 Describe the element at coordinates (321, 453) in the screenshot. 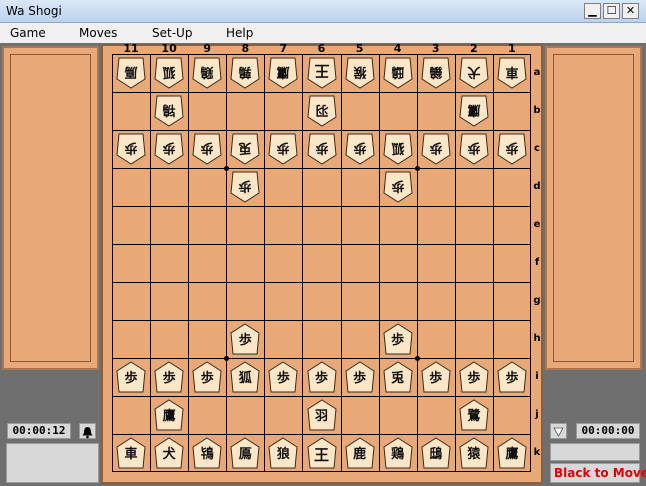

I see `sente-piece: 王` at that location.